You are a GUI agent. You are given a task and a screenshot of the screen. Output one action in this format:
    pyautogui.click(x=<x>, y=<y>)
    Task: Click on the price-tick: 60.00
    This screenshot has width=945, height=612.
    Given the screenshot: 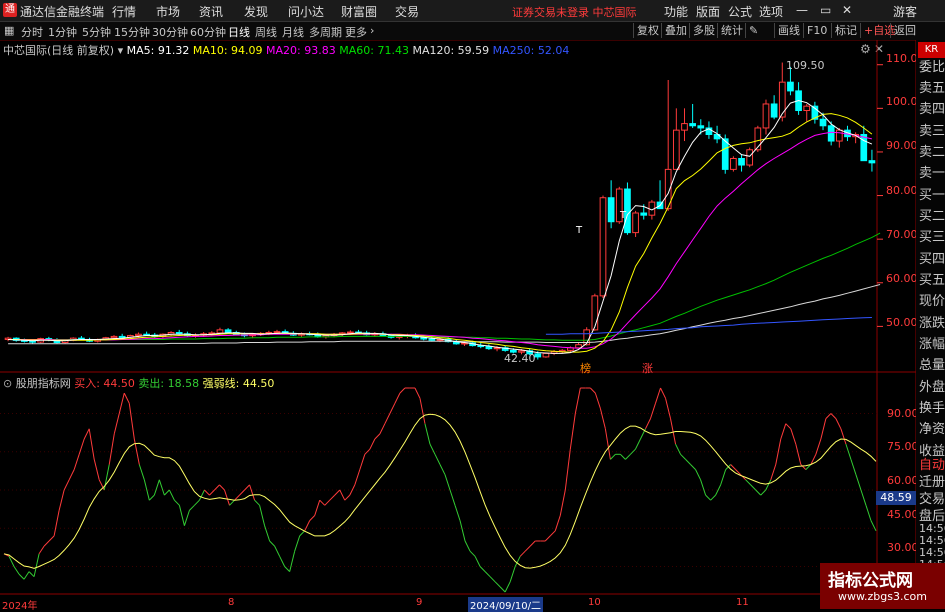 What is the action you would take?
    pyautogui.click(x=902, y=278)
    